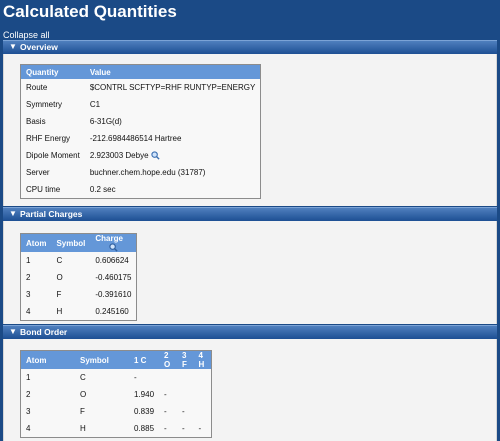 The image size is (500, 441). I want to click on collapse-all-link: Collapse all, so click(26, 35).